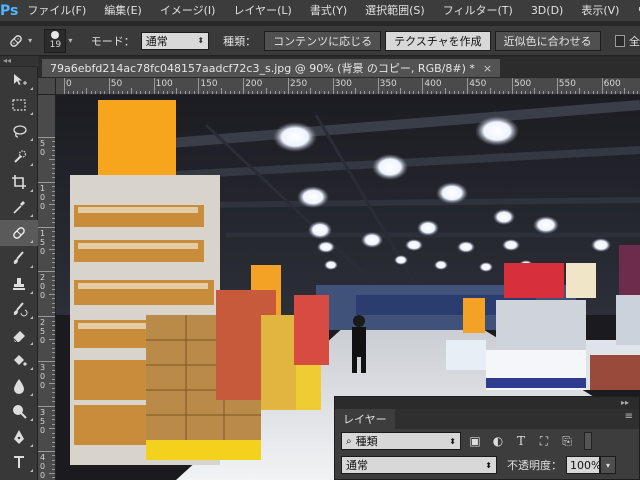 The image size is (640, 480). Describe the element at coordinates (600, 11) in the screenshot. I see `menu-item: 表示(V)` at that location.